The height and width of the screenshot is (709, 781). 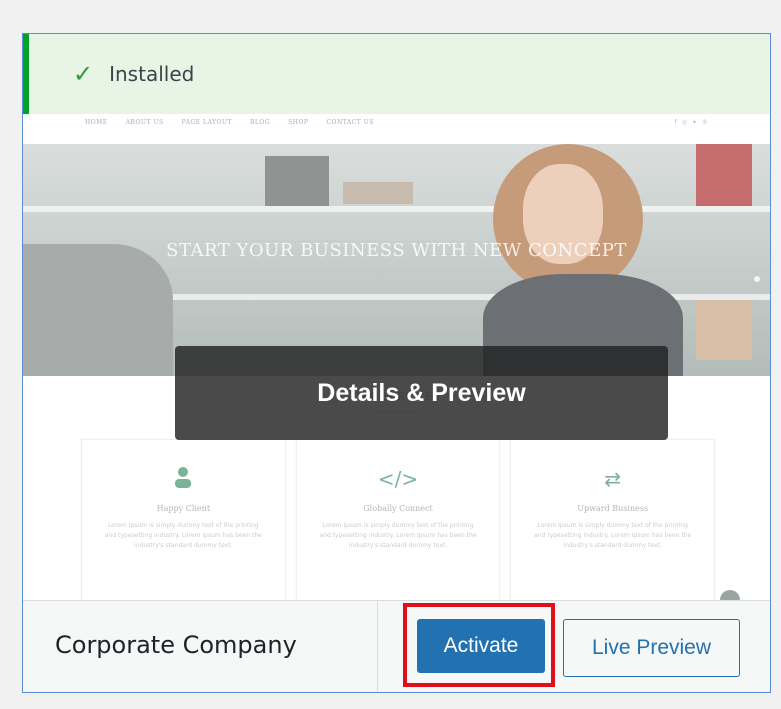 I want to click on preview-nav-link: SHOP, so click(x=298, y=122).